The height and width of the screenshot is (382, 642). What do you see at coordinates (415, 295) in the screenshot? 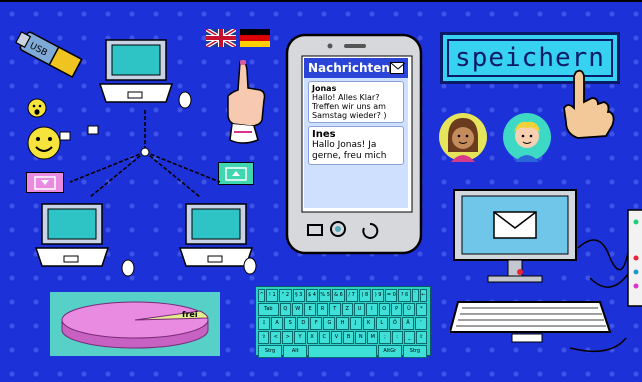
I see `keyboard-key: `` at bounding box center [415, 295].